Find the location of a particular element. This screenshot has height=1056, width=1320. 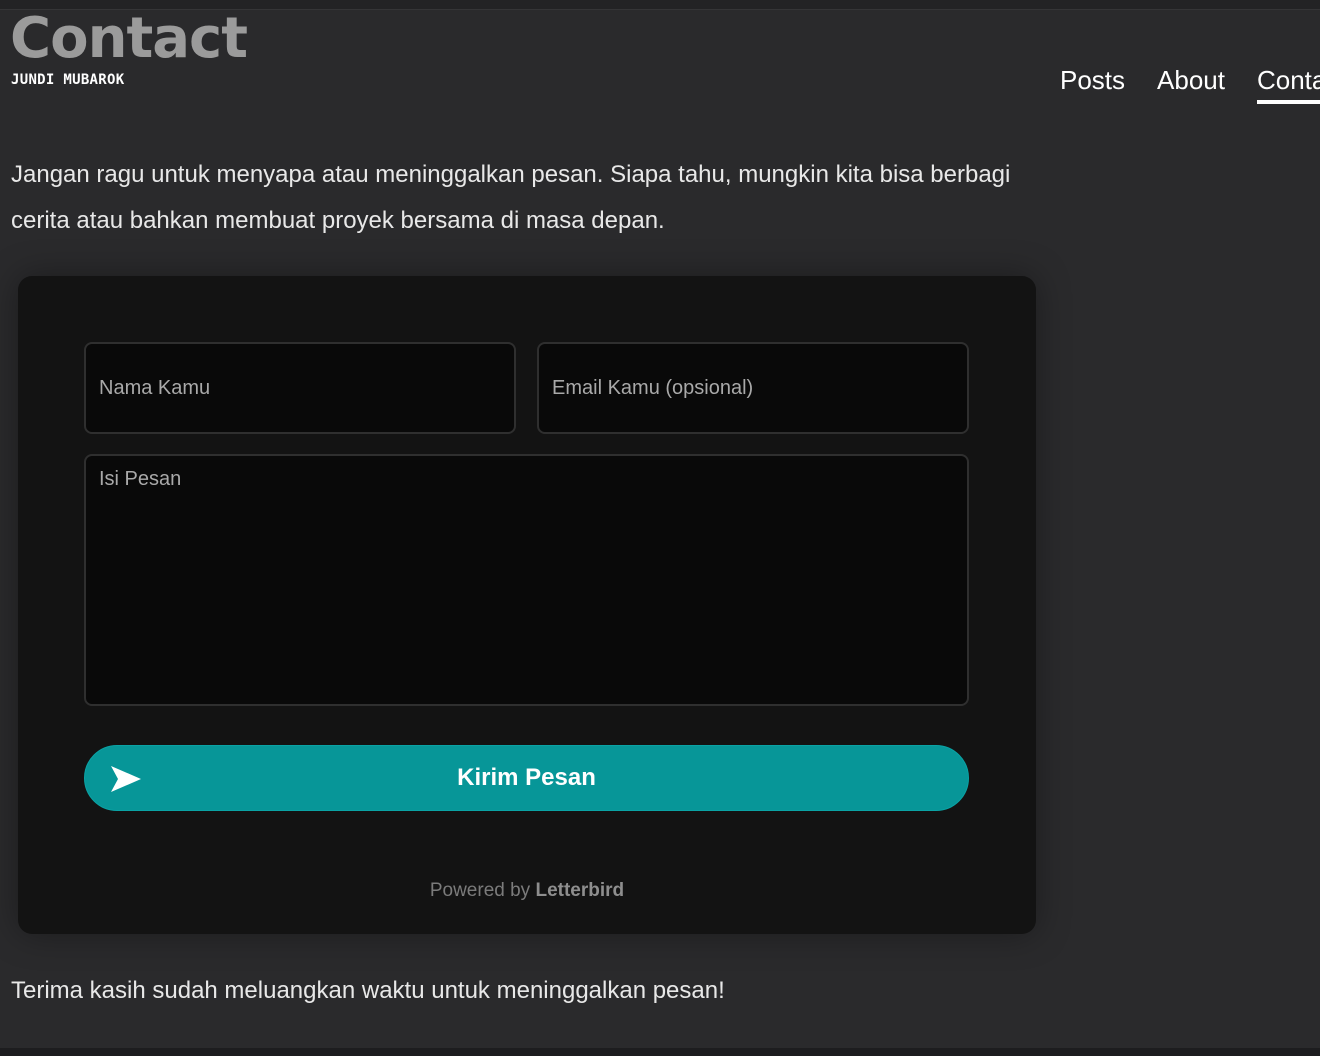

site-author: JUNDI MUBAROK is located at coordinates (68, 80).